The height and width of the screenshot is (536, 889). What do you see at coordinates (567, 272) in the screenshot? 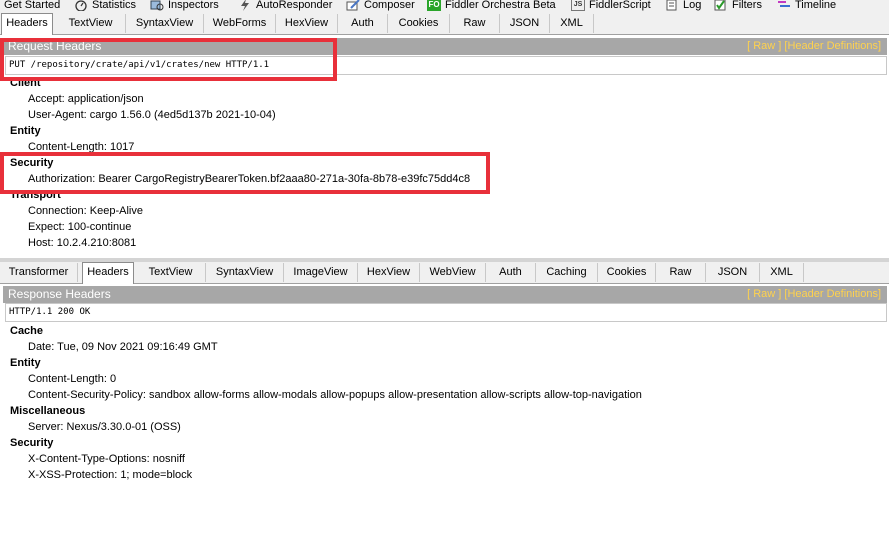
I see `resp-tab-caching: Caching` at bounding box center [567, 272].